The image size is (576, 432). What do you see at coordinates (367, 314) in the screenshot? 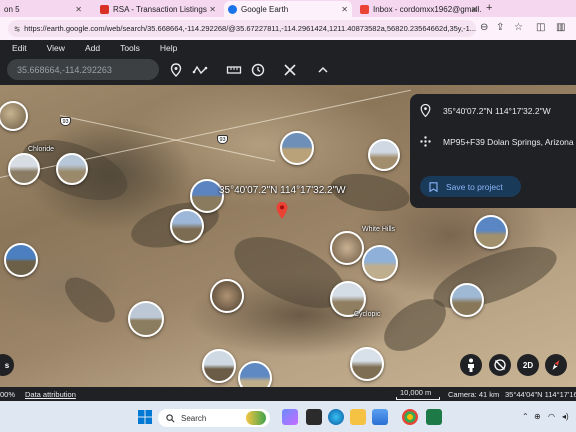
I see `place-label-cyclopic: Cyclopic` at bounding box center [367, 314].